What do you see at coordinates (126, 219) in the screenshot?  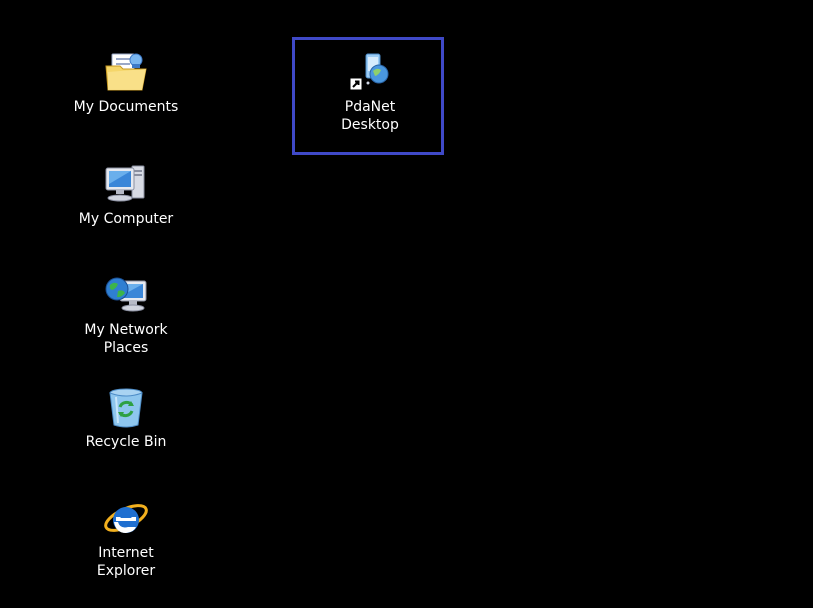 I see `desktop-icon-label: My Computer` at bounding box center [126, 219].